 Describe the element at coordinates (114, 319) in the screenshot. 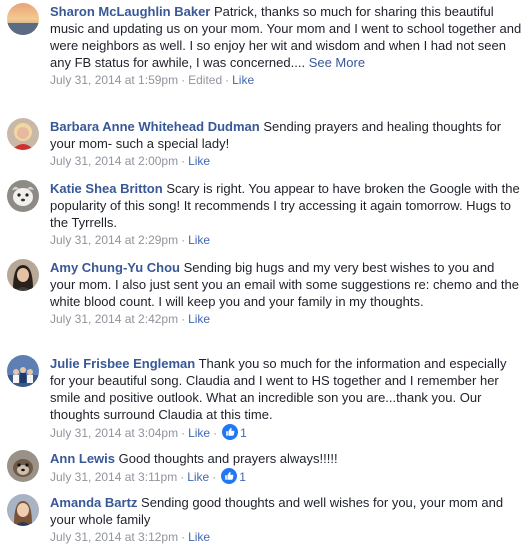

I see `comment-timestamp: July 31, 2014 at 2:42pm` at that location.